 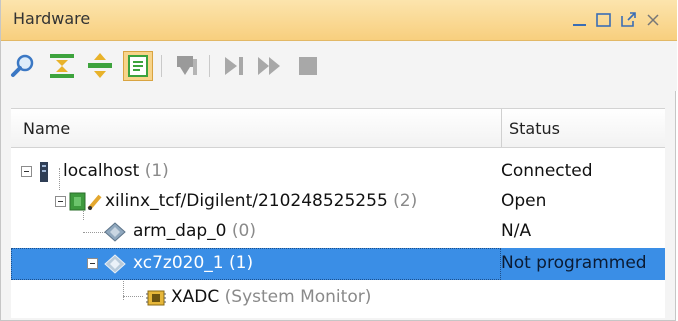 What do you see at coordinates (338, 128) in the screenshot?
I see `column-header: Name Status` at bounding box center [338, 128].